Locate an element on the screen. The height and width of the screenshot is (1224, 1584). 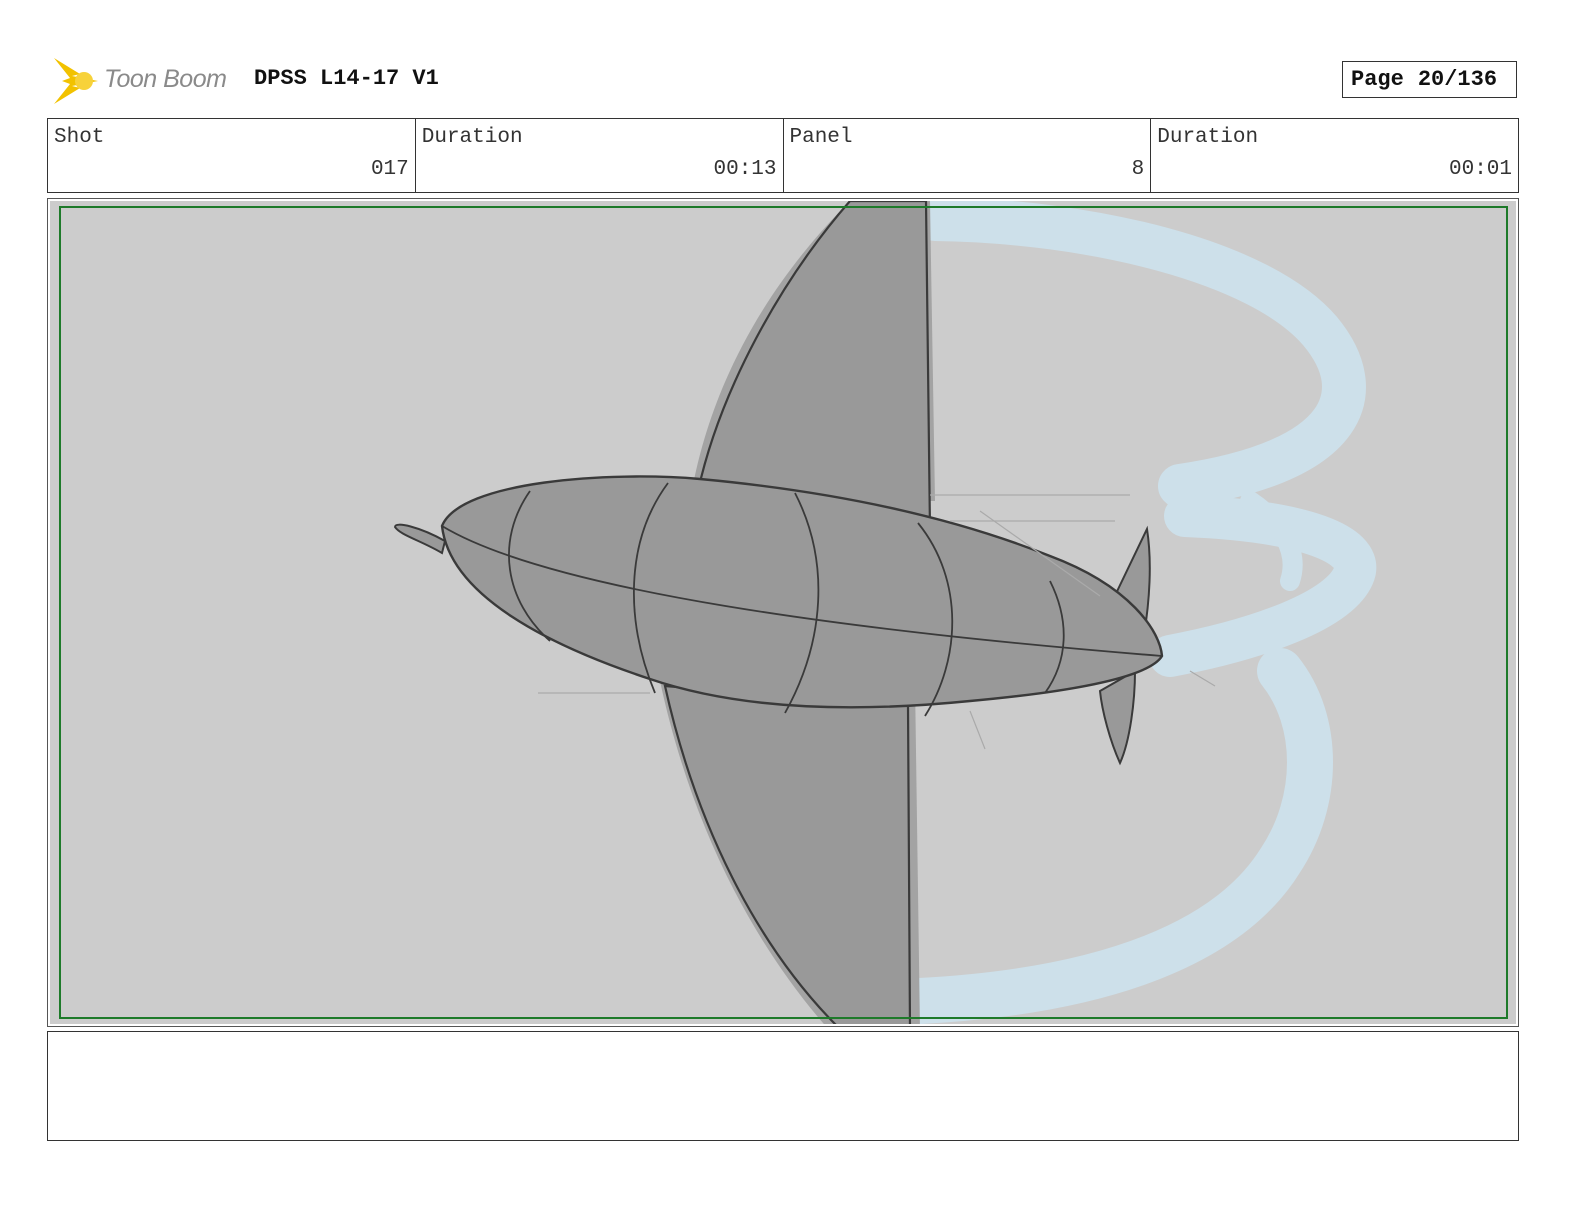
page-number: 20/136 is located at coordinates (1457, 79).